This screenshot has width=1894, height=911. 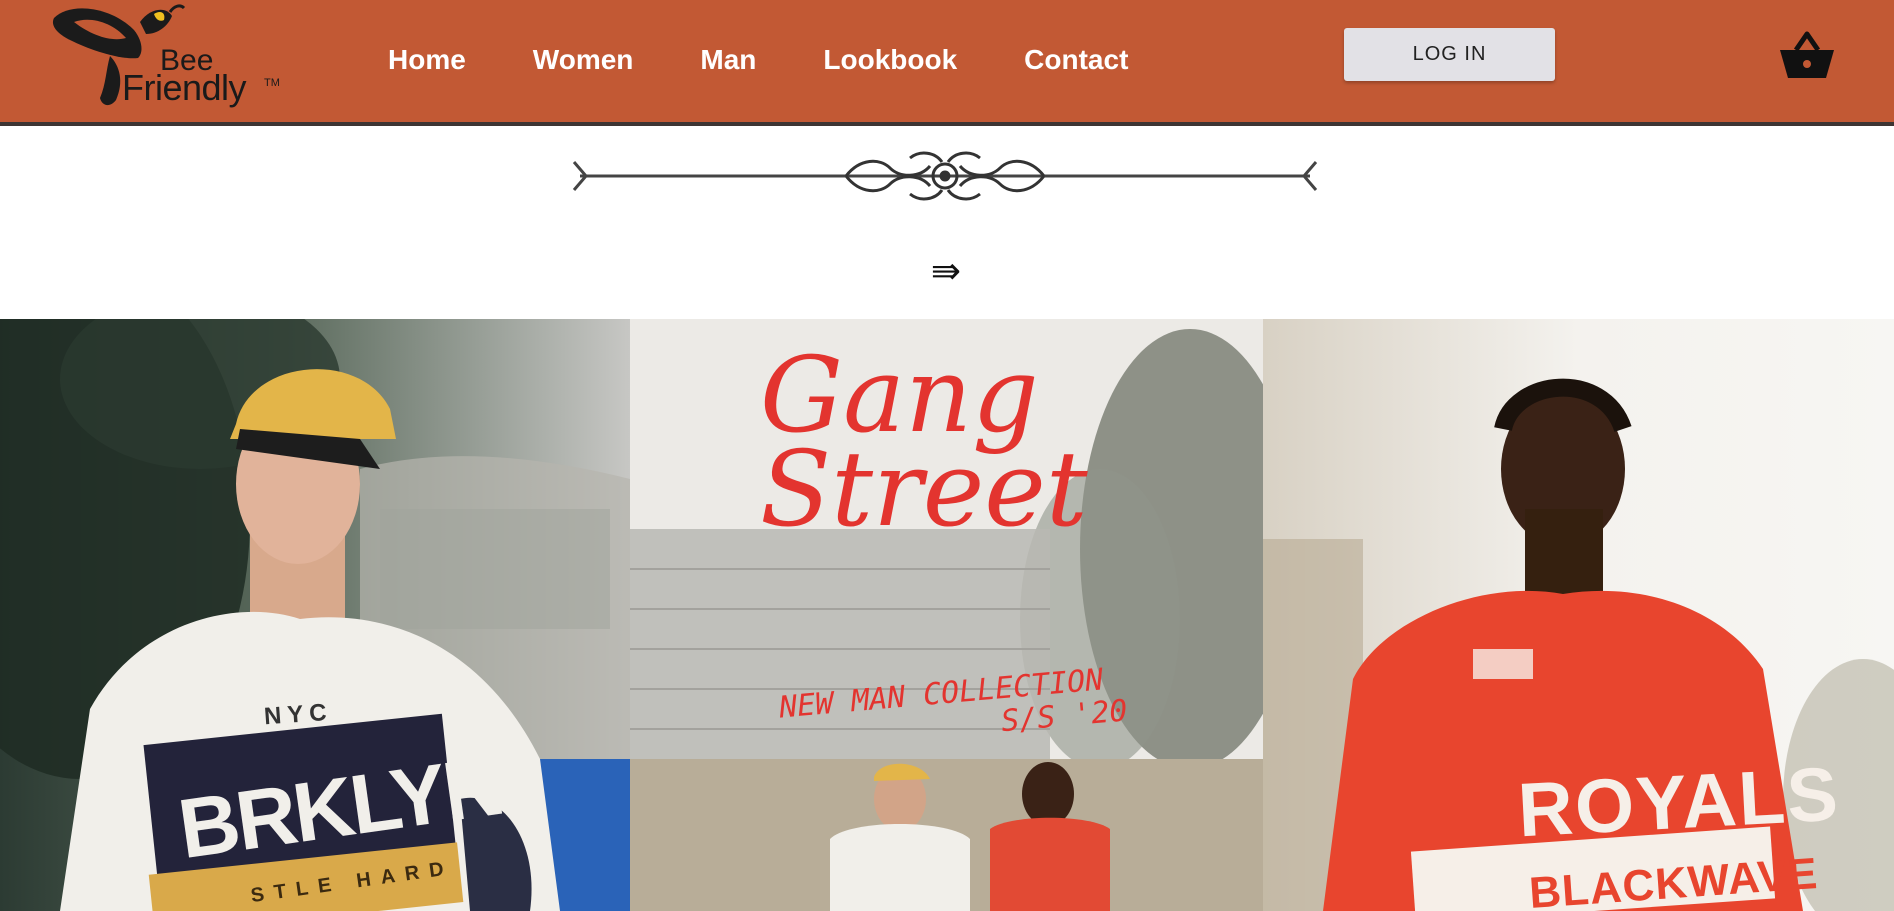 I want to click on nav-link-contact: Contact, so click(x=1076, y=61).